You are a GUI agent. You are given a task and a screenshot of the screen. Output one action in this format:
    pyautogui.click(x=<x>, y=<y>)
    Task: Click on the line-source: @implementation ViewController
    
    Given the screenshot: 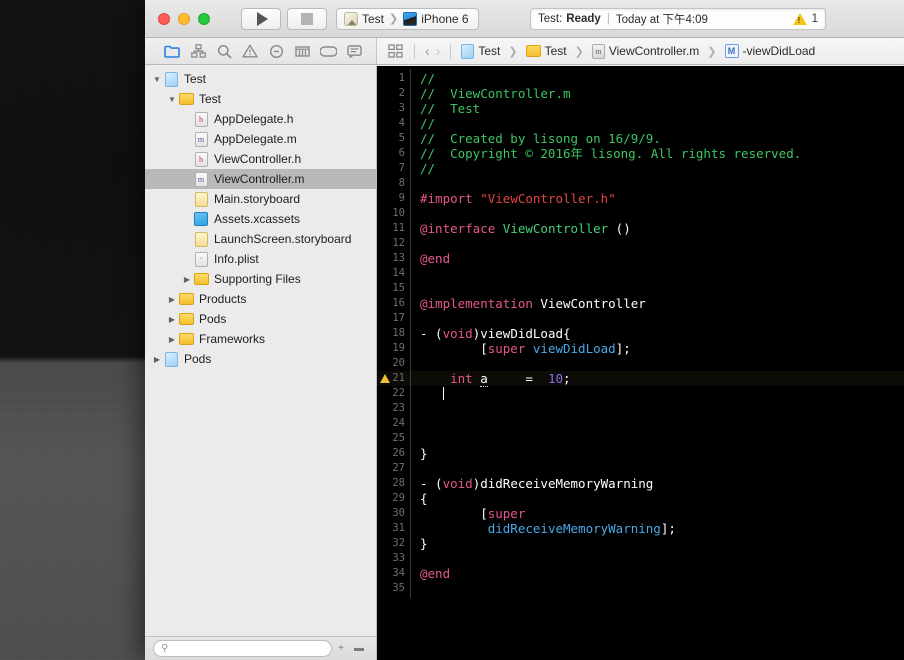 What is the action you would take?
    pyautogui.click(x=528, y=303)
    